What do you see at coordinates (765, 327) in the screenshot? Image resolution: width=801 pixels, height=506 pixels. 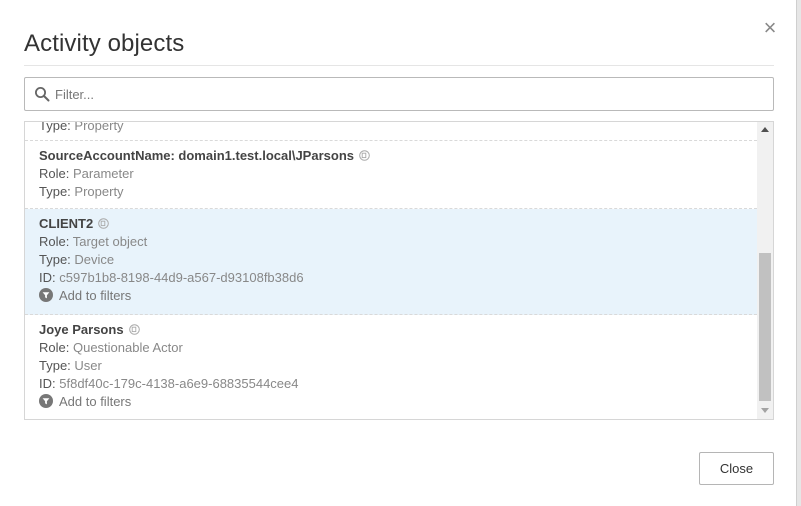 I see `scroll-thumb` at bounding box center [765, 327].